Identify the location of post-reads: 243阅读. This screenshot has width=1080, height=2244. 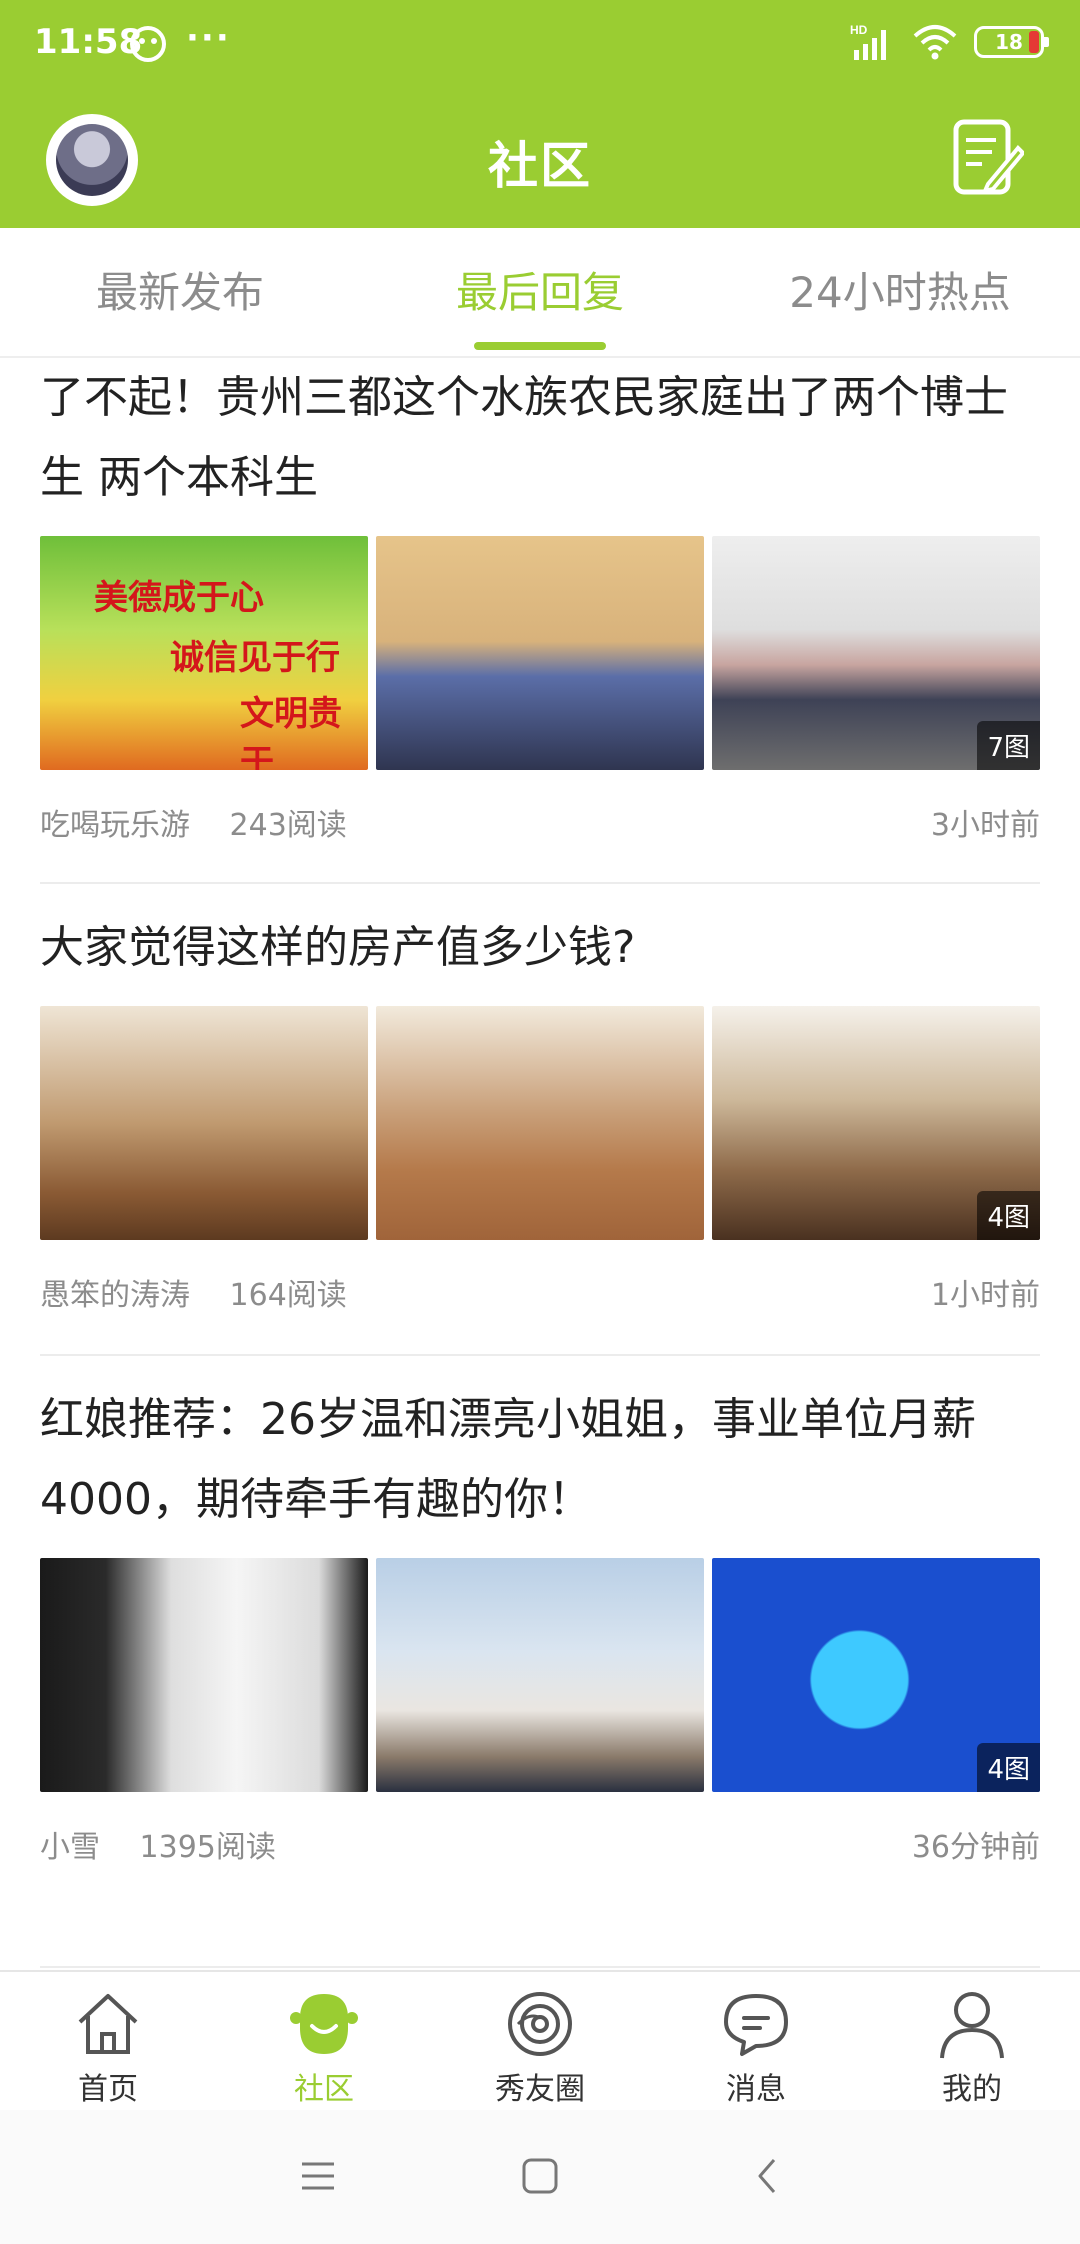
(288, 825).